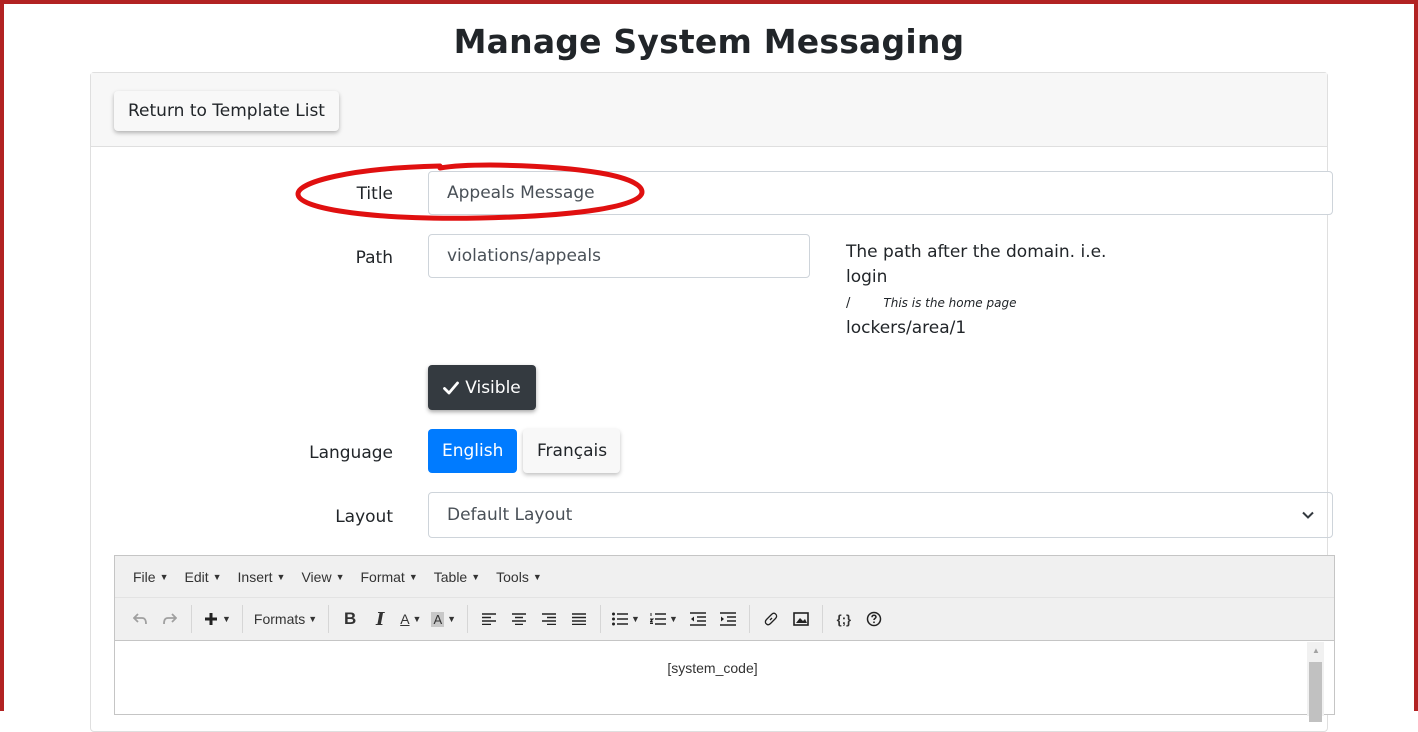  What do you see at coordinates (374, 258) in the screenshot?
I see `path-label: Path` at bounding box center [374, 258].